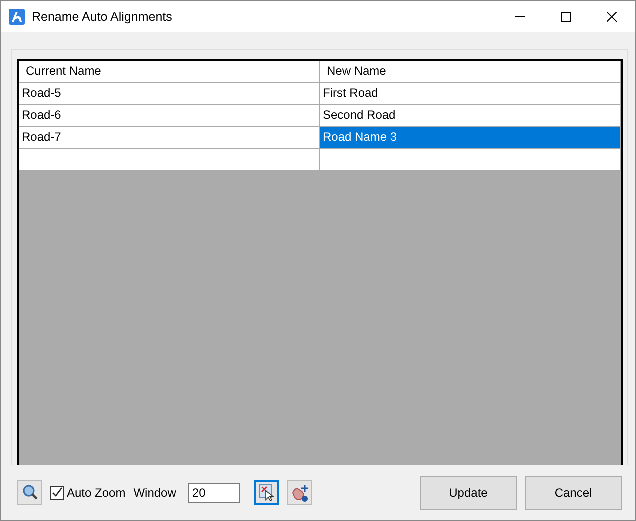 The height and width of the screenshot is (521, 636). Describe the element at coordinates (214, 492) in the screenshot. I see `window-field: 20` at that location.